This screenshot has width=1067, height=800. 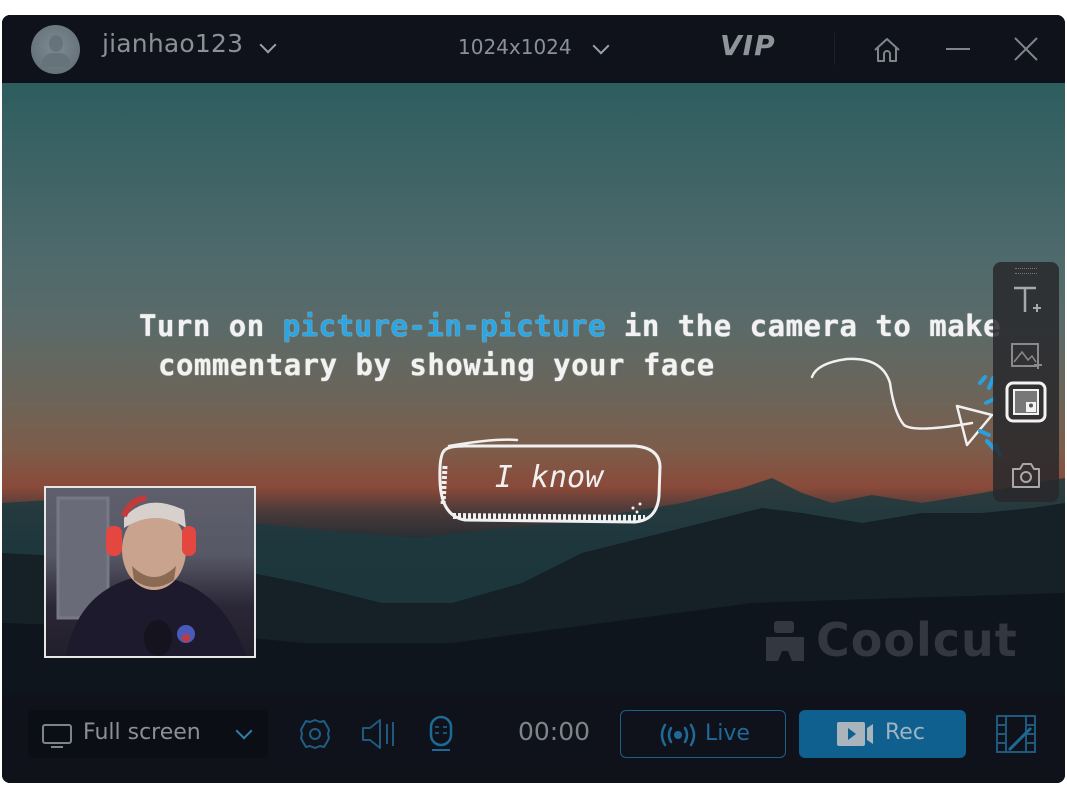 What do you see at coordinates (379, 734) in the screenshot?
I see `speaker-icon` at bounding box center [379, 734].